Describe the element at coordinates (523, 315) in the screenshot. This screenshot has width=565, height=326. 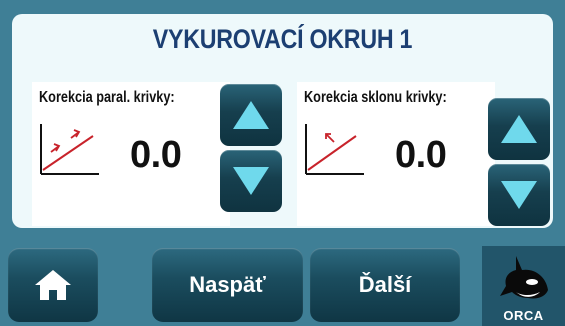
I see `logo-text: ORCA` at that location.